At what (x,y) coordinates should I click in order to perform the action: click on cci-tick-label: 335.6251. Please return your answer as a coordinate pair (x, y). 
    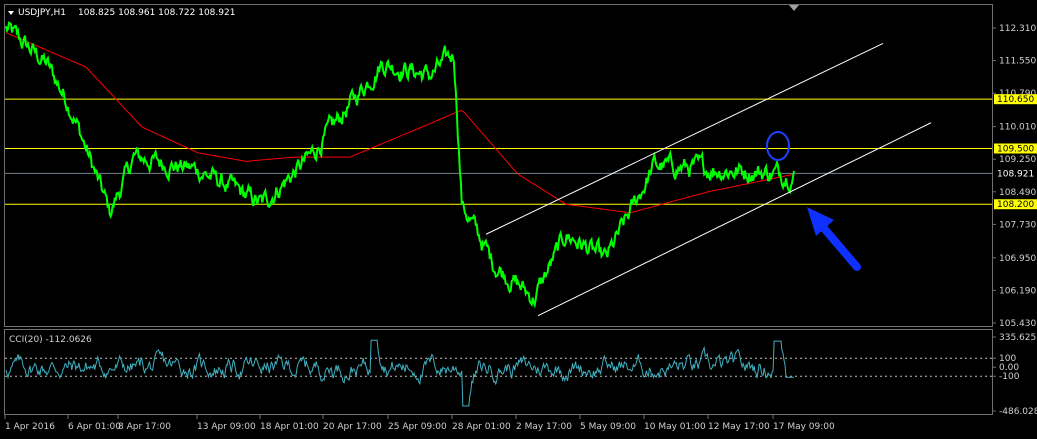
    Looking at the image, I should click on (1018, 338).